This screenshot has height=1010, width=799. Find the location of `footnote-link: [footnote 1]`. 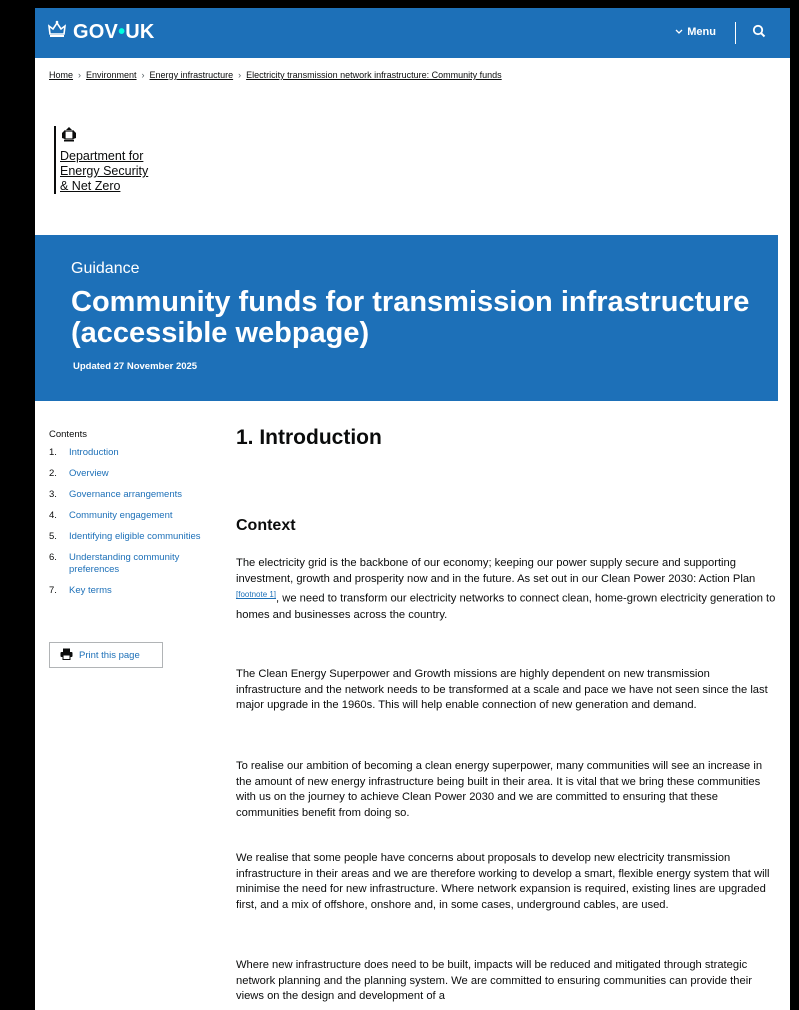

footnote-link: [footnote 1] is located at coordinates (256, 594).